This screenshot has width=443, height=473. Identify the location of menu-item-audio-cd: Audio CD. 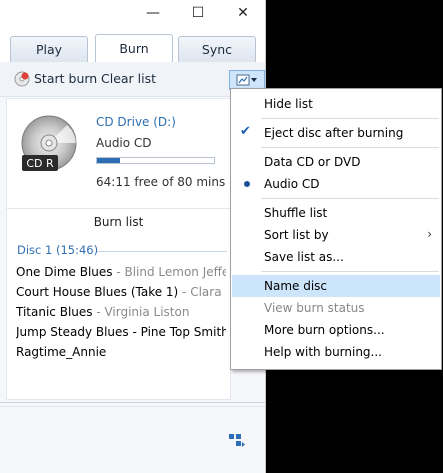
(336, 184).